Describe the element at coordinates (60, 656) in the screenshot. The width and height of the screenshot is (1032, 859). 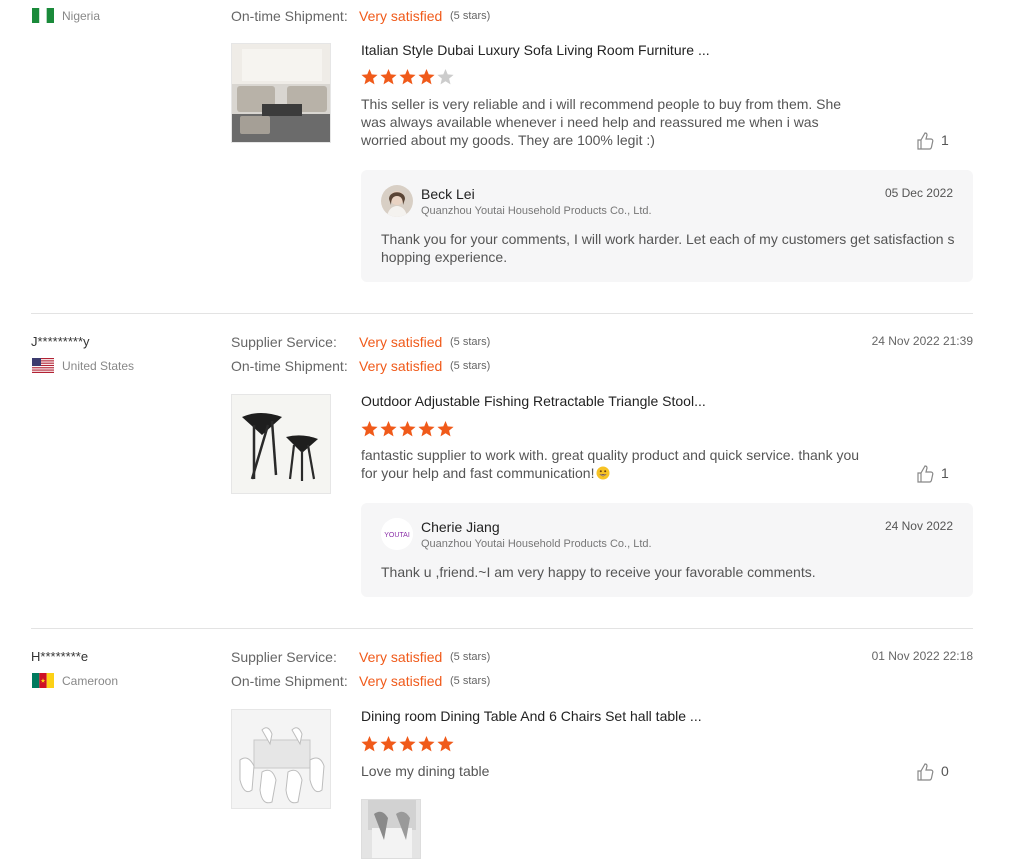
I see `reviewer-name: H********e` at that location.